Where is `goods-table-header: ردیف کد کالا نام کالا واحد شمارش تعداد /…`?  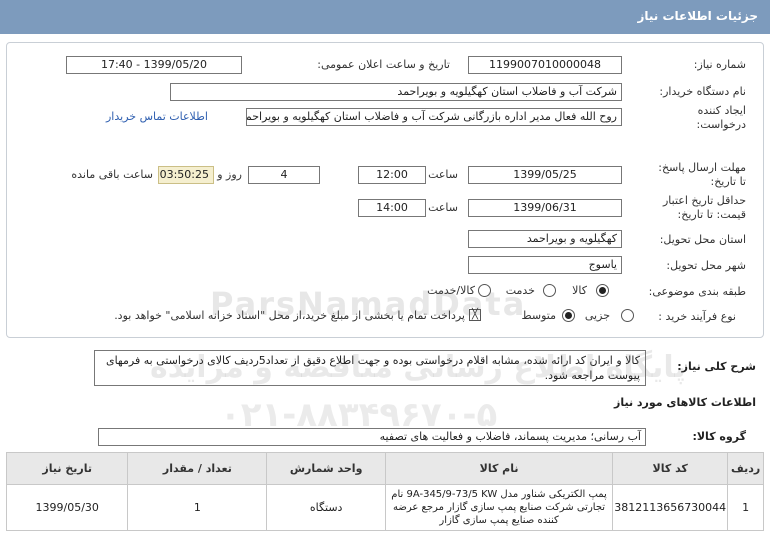
goods-table-header: ردیف کد کالا نام کالا واحد شمارش تعداد /… is located at coordinates (384, 468).